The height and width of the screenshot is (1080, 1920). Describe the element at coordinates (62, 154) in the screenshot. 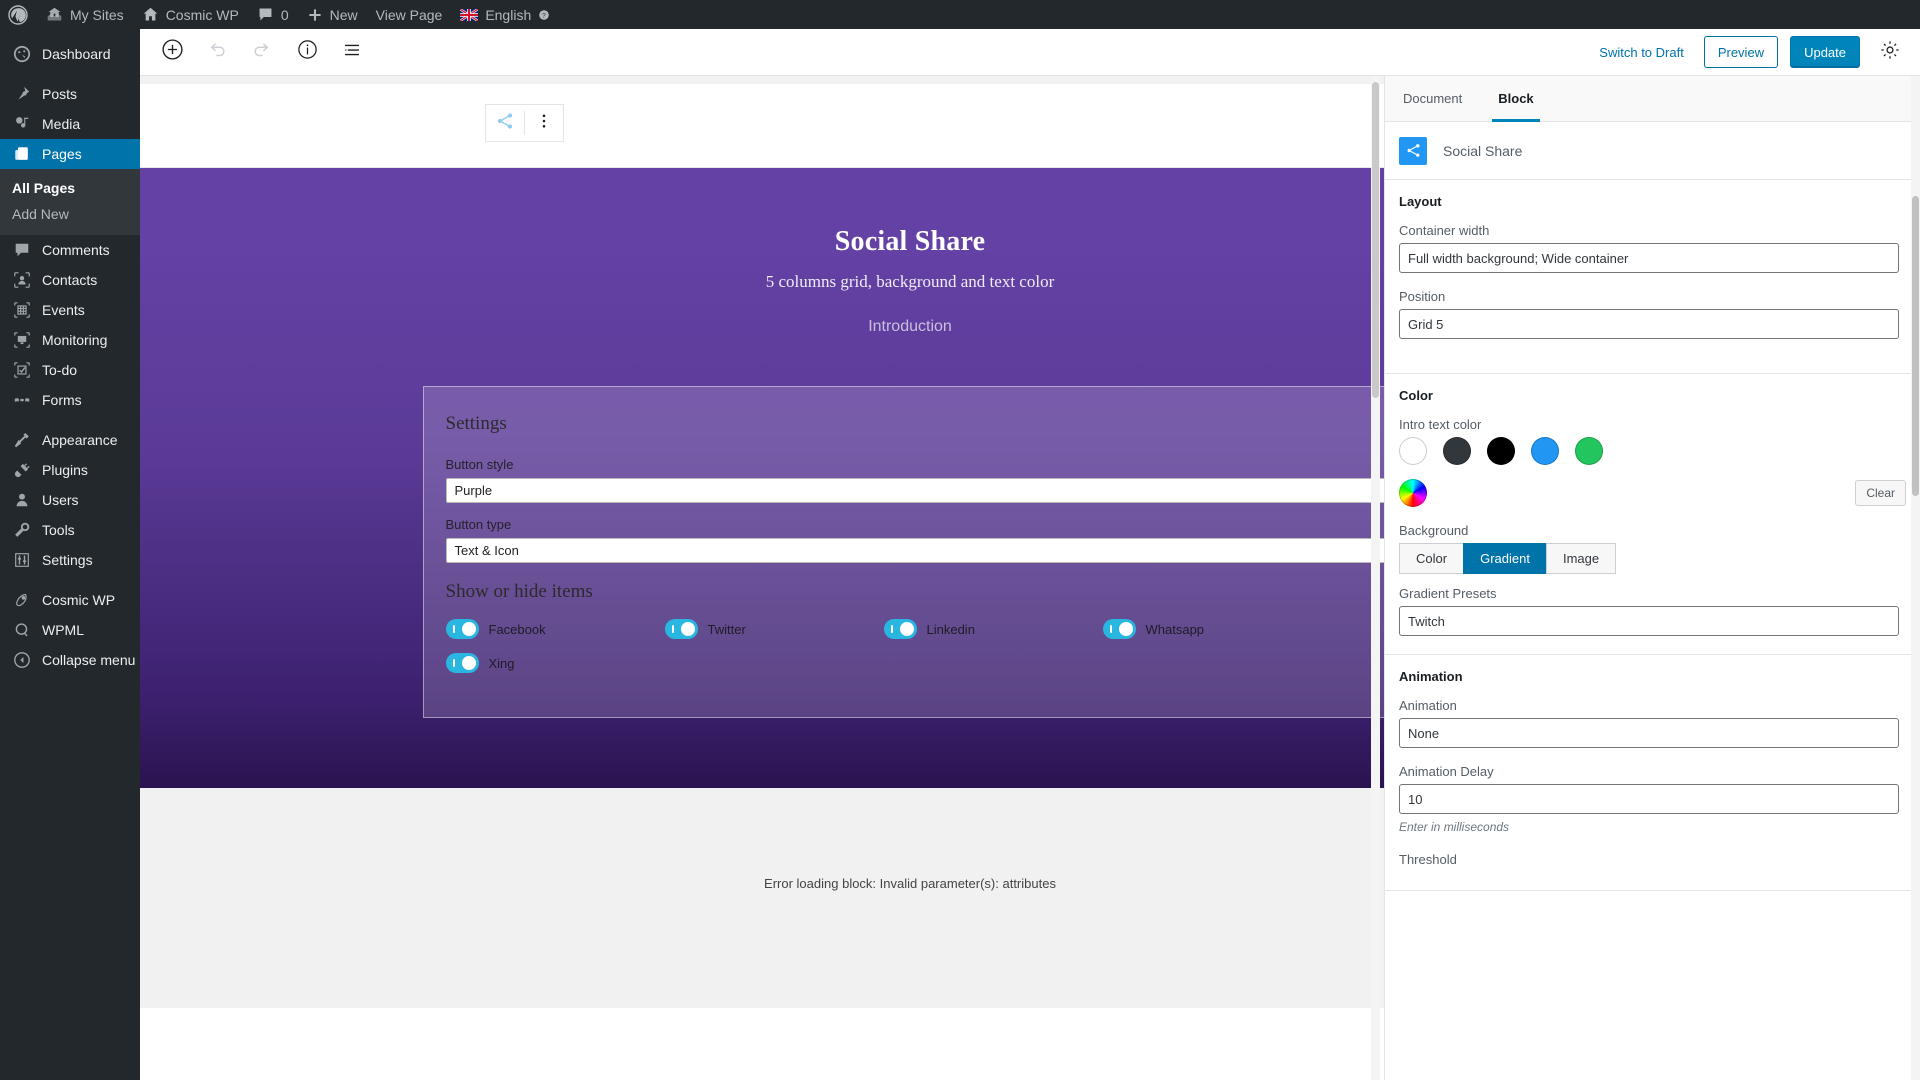

I see `sidebar-label: Pages` at that location.